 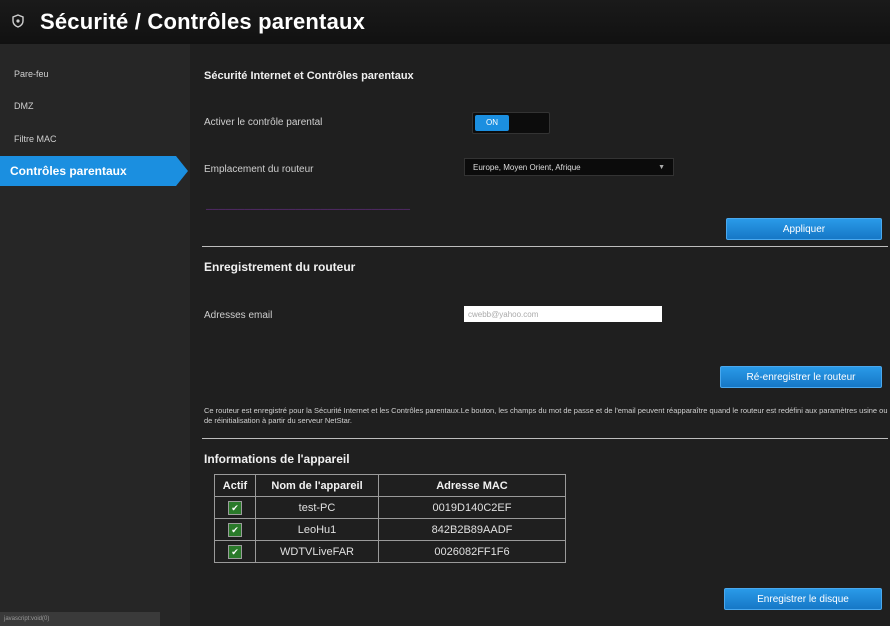 What do you see at coordinates (280, 267) in the screenshot?
I see `section-heading-registration: Enregistrement du routeur` at bounding box center [280, 267].